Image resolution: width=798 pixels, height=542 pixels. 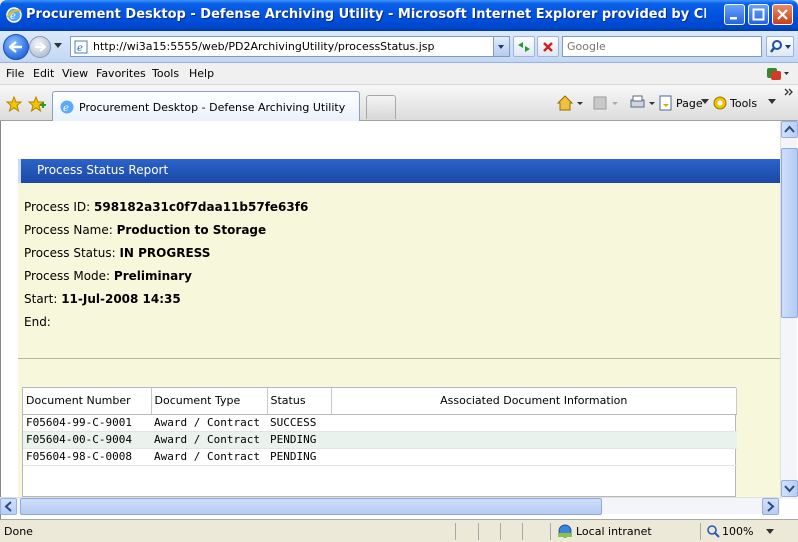 I want to click on search-icon, so click(x=780, y=46).